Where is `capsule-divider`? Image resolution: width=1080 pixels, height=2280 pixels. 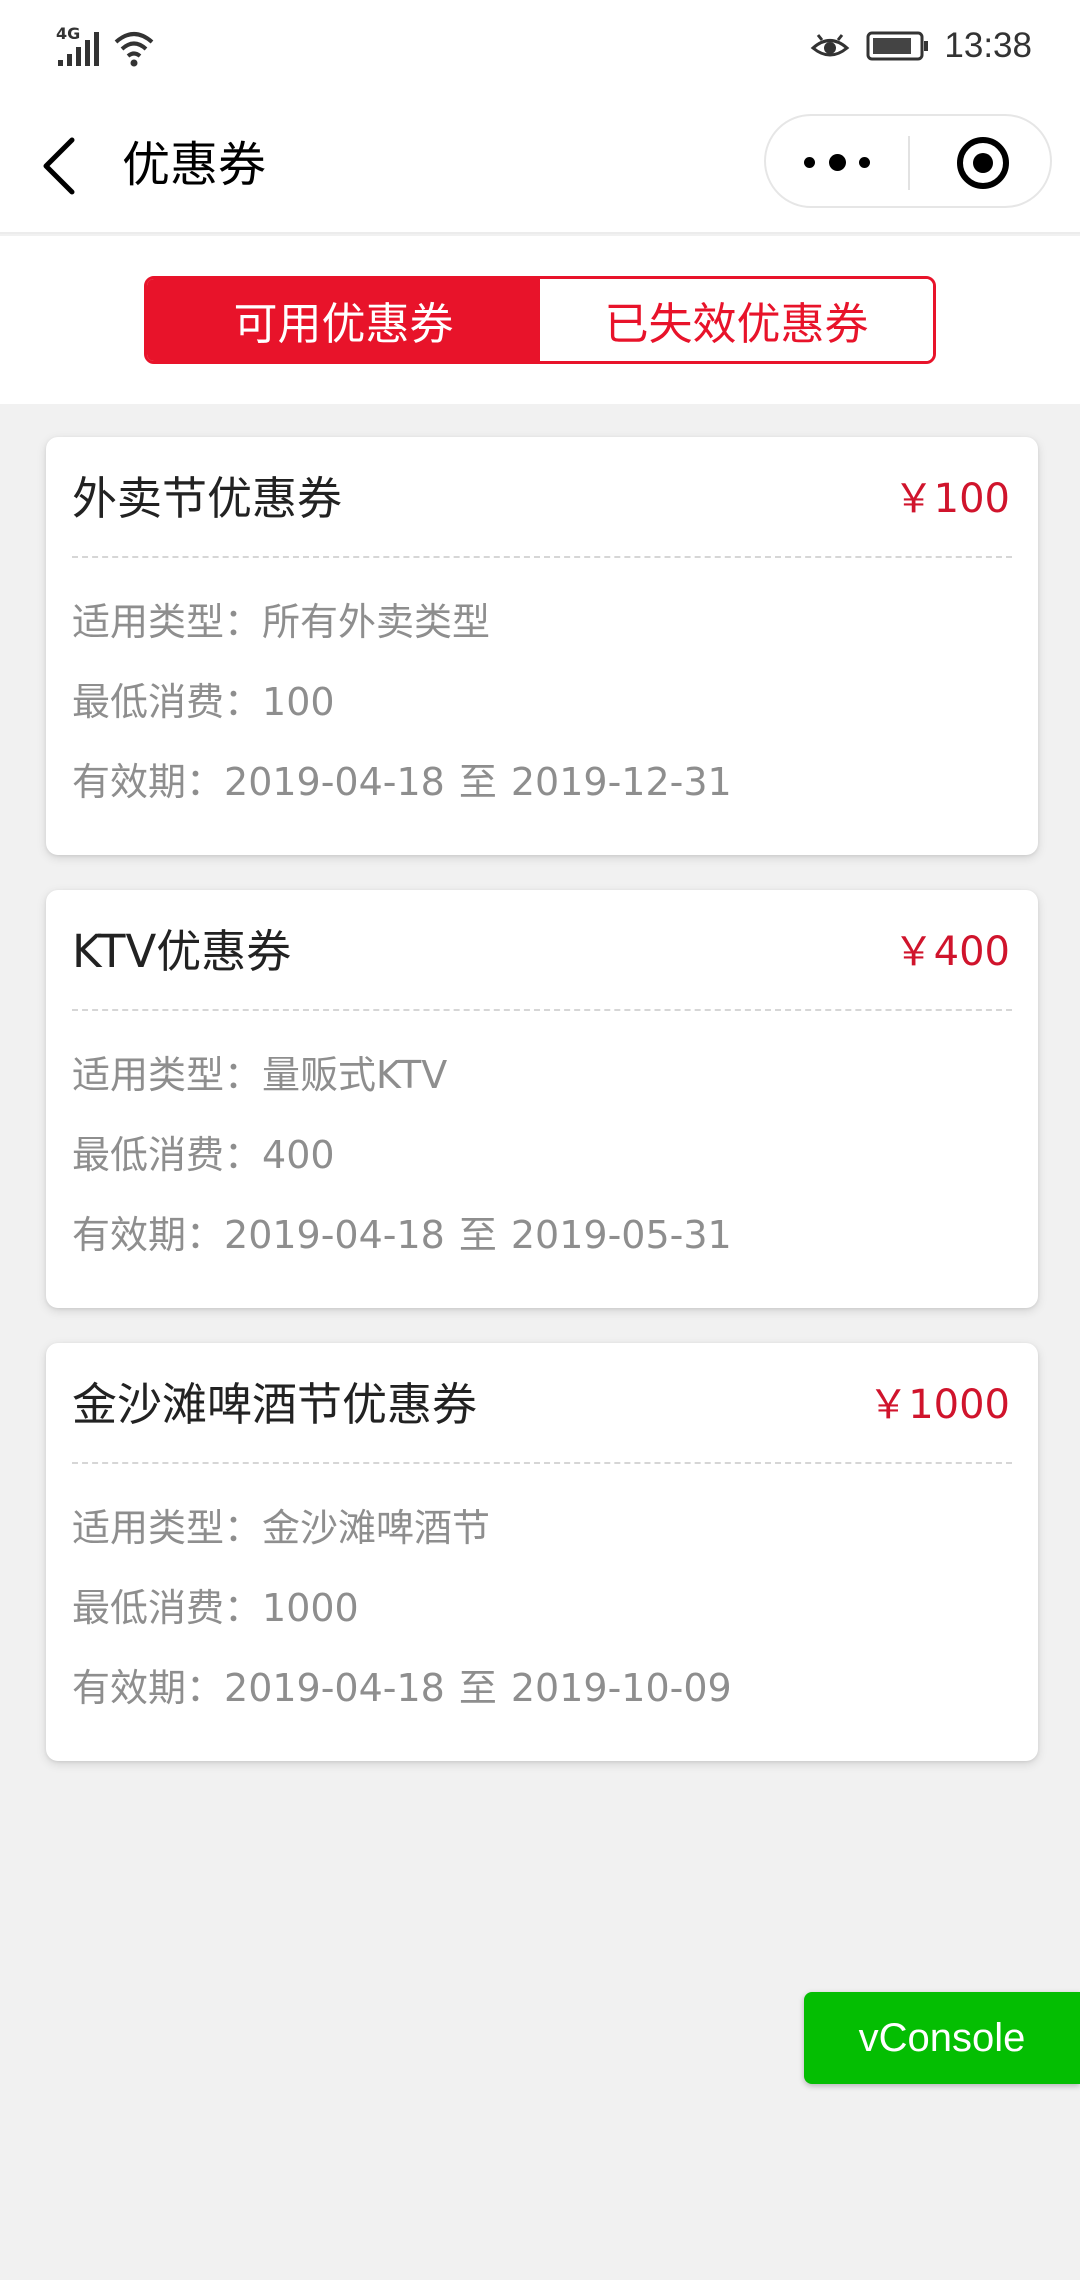 capsule-divider is located at coordinates (909, 163).